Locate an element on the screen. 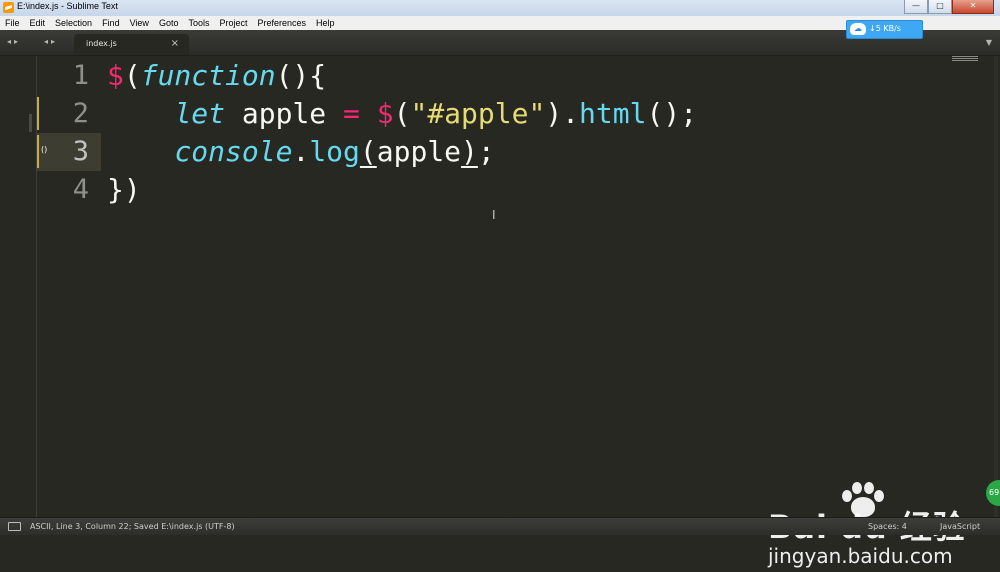  menu-help: Help is located at coordinates (325, 23).